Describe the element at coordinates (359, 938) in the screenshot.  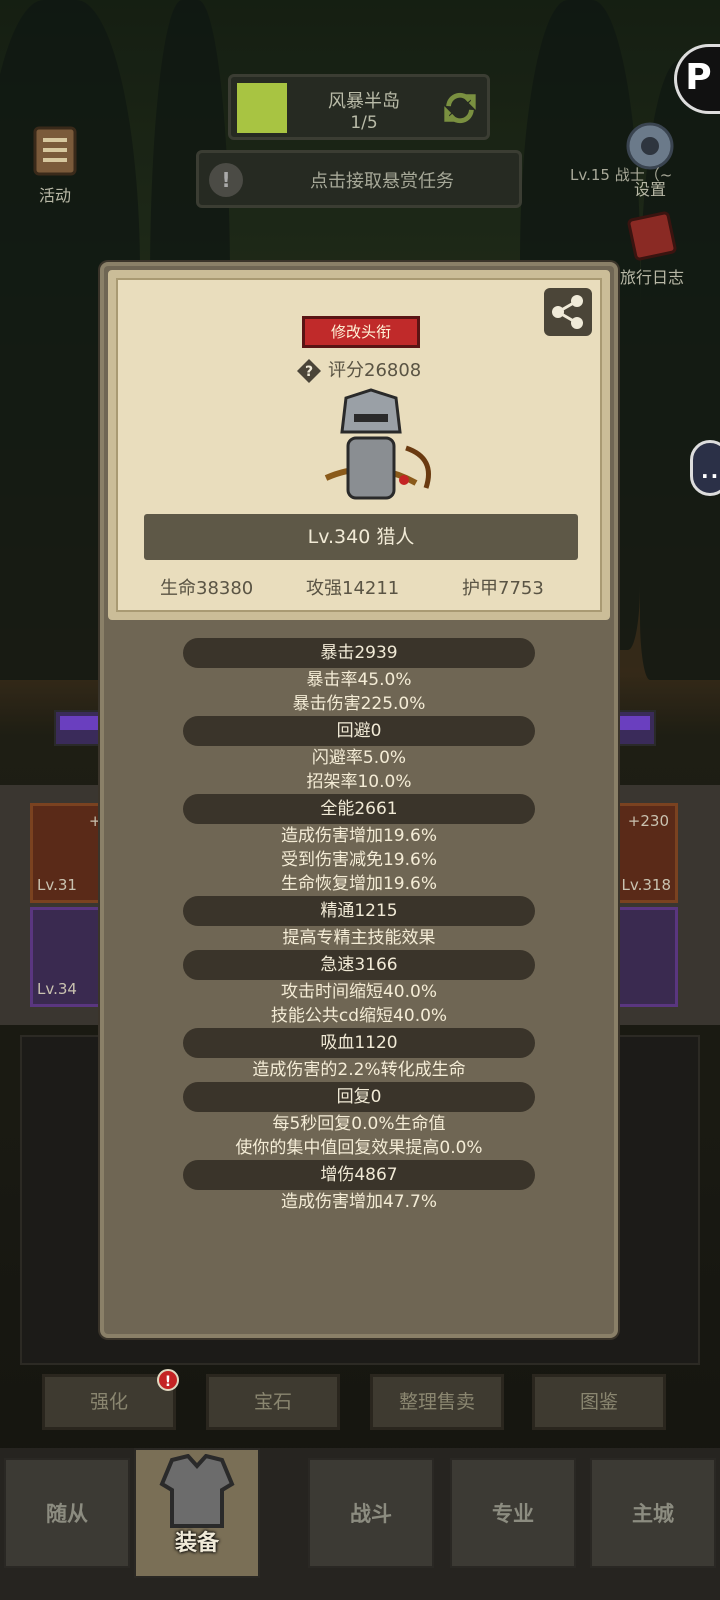
I see `attr-line: 提高专精主技能效果` at that location.